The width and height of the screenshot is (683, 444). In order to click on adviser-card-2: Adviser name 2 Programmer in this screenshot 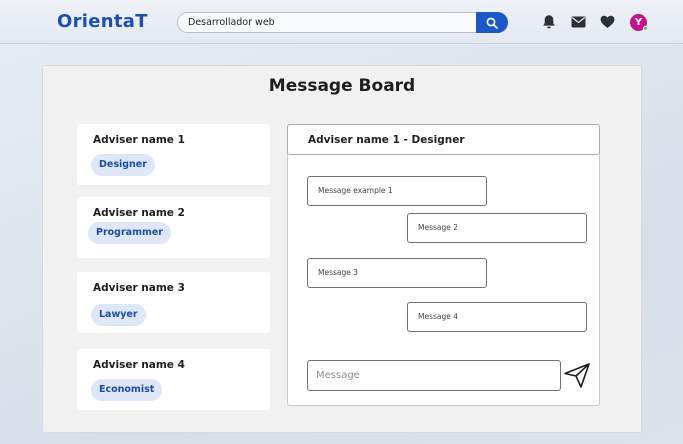, I will do `click(173, 227)`.